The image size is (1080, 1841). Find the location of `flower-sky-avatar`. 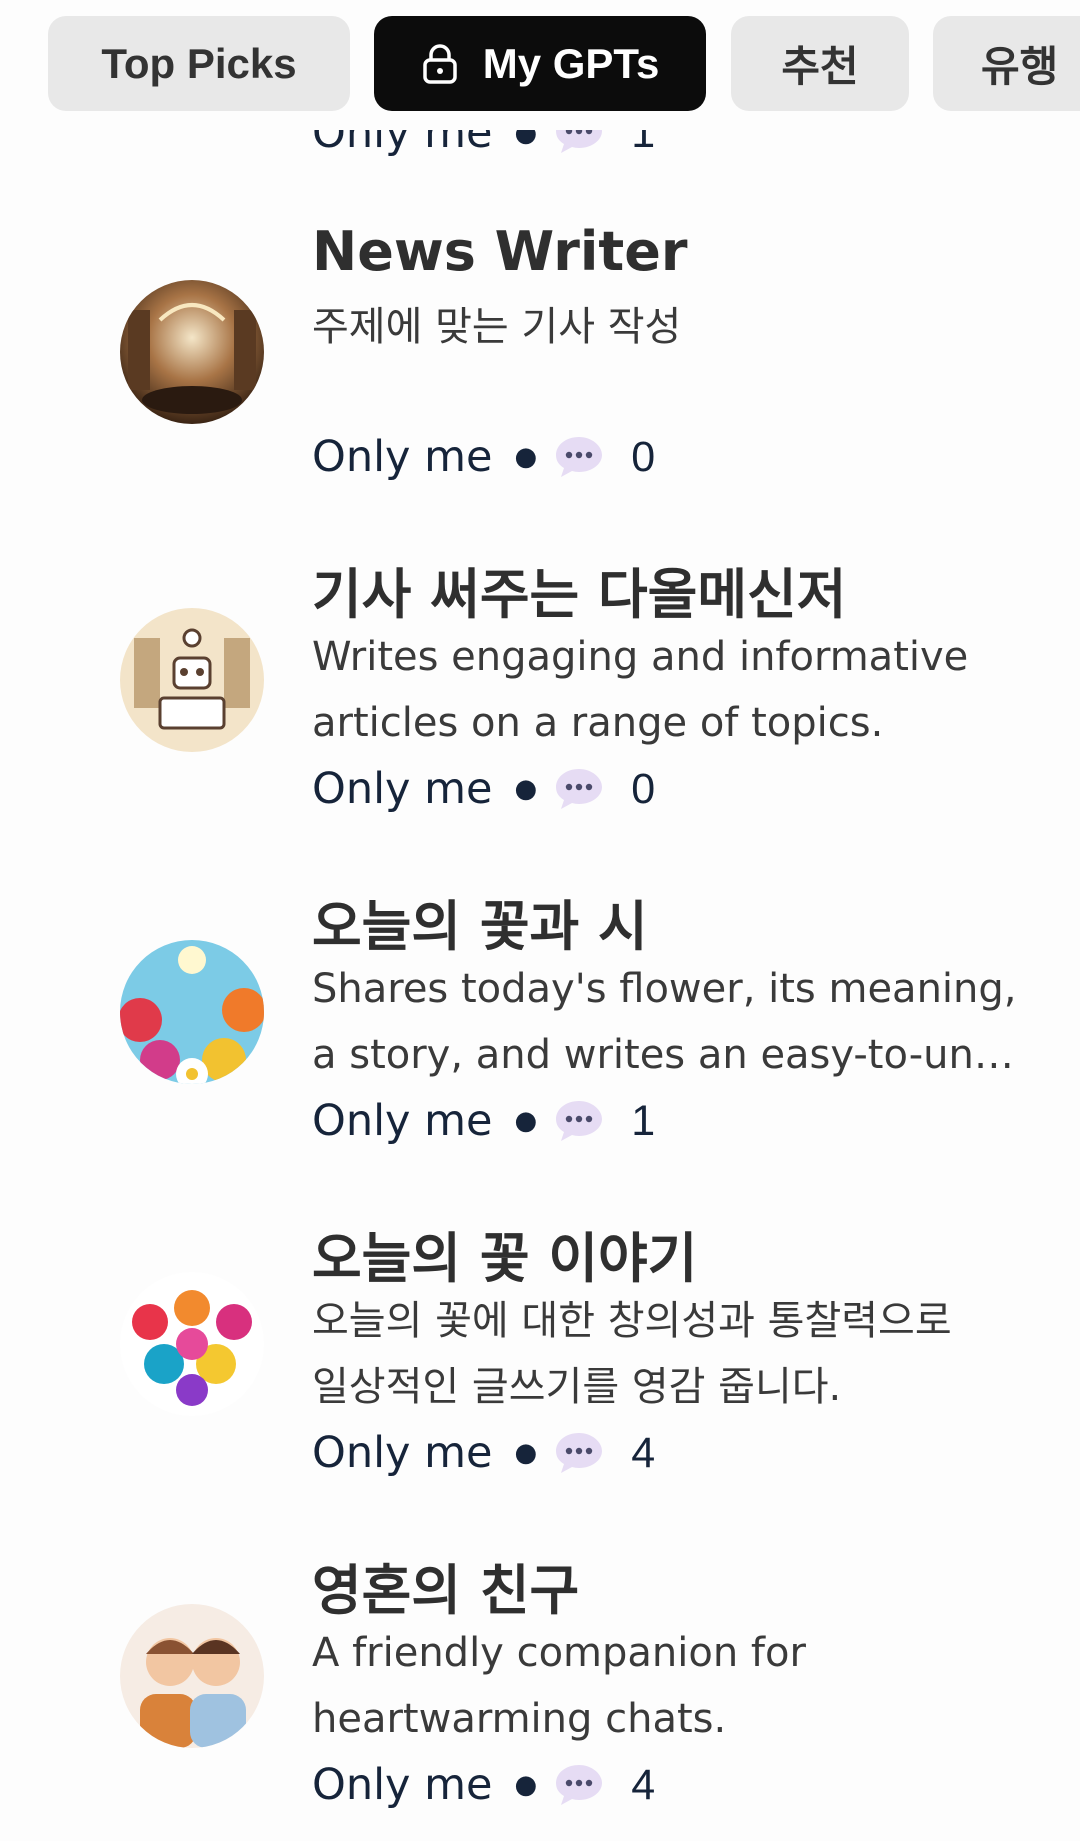

flower-sky-avatar is located at coordinates (192, 1012).